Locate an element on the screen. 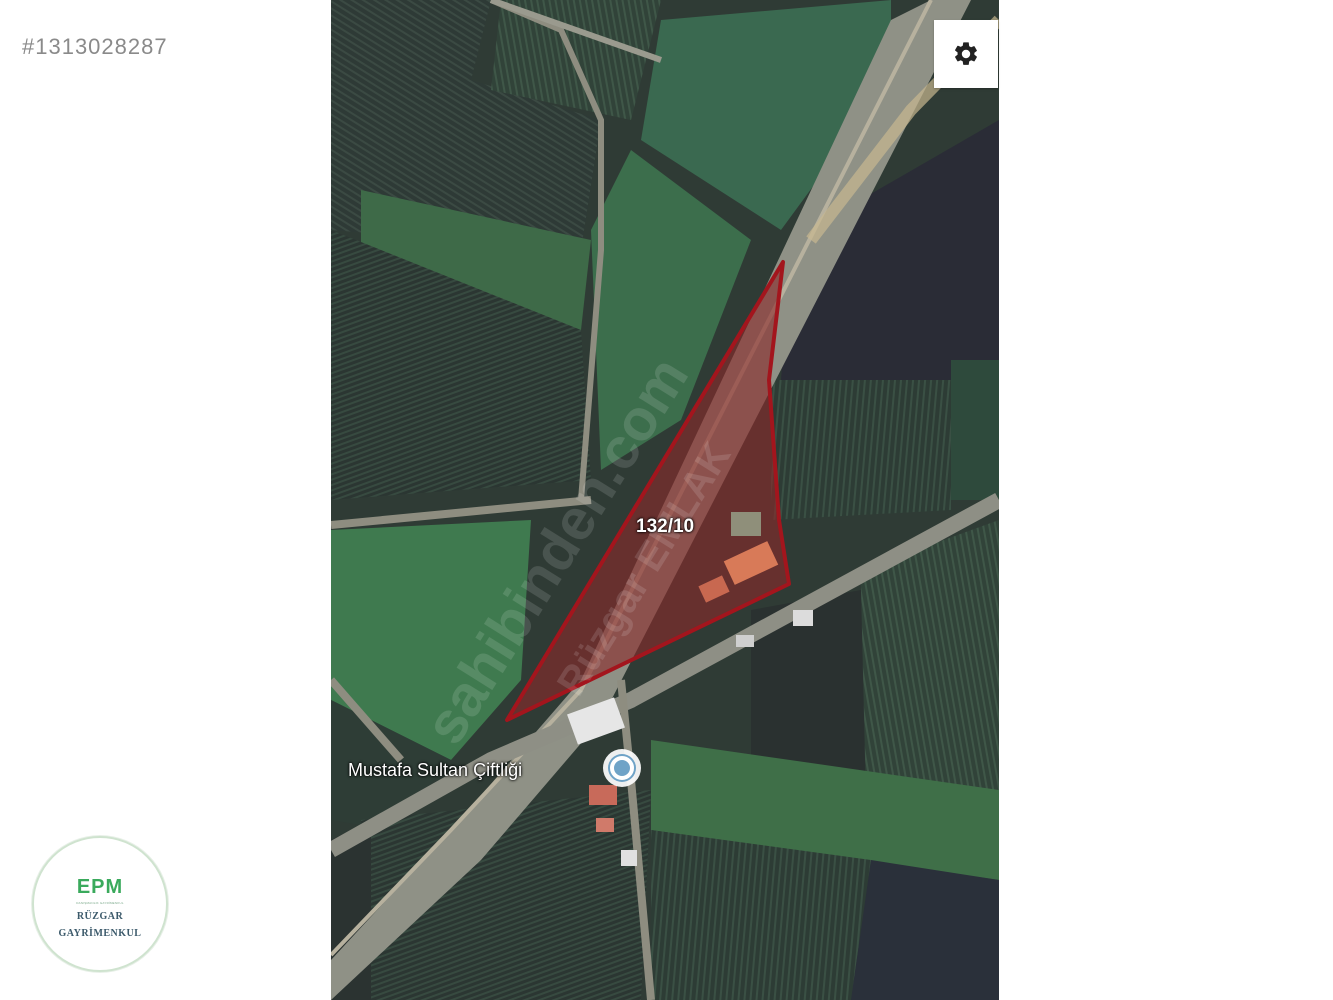  settings-button is located at coordinates (966, 54).